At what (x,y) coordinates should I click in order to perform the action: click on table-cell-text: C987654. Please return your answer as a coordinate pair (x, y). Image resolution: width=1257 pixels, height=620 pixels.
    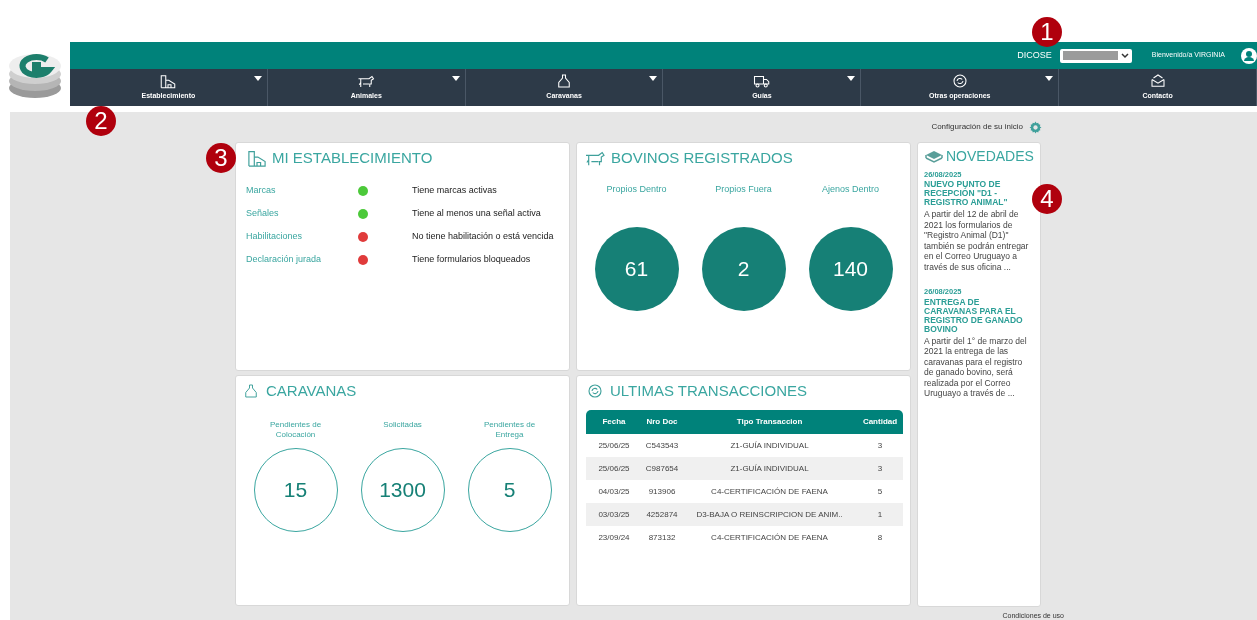
    Looking at the image, I should click on (662, 468).